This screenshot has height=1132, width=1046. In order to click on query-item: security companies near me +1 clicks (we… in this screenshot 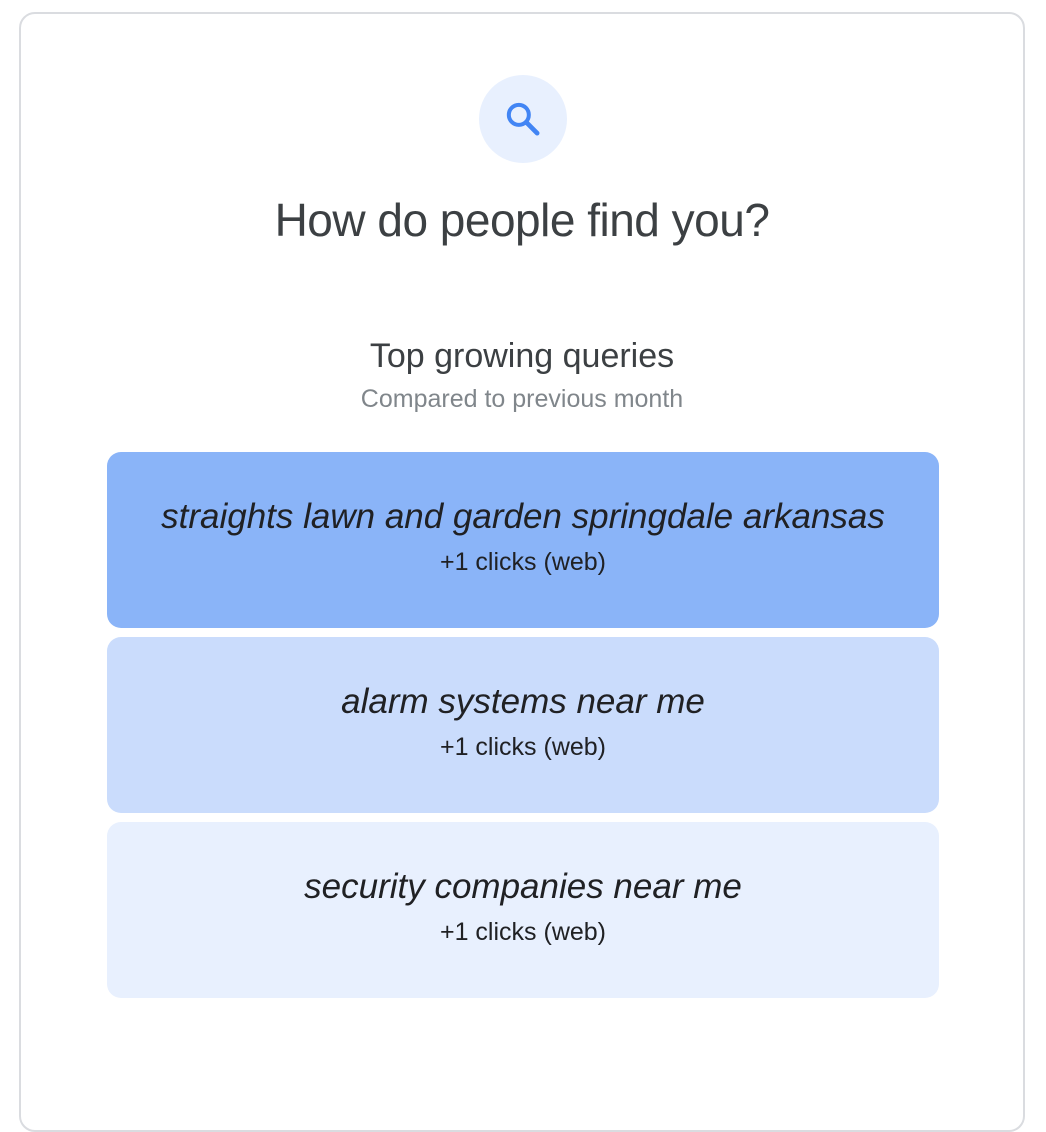, I will do `click(523, 910)`.